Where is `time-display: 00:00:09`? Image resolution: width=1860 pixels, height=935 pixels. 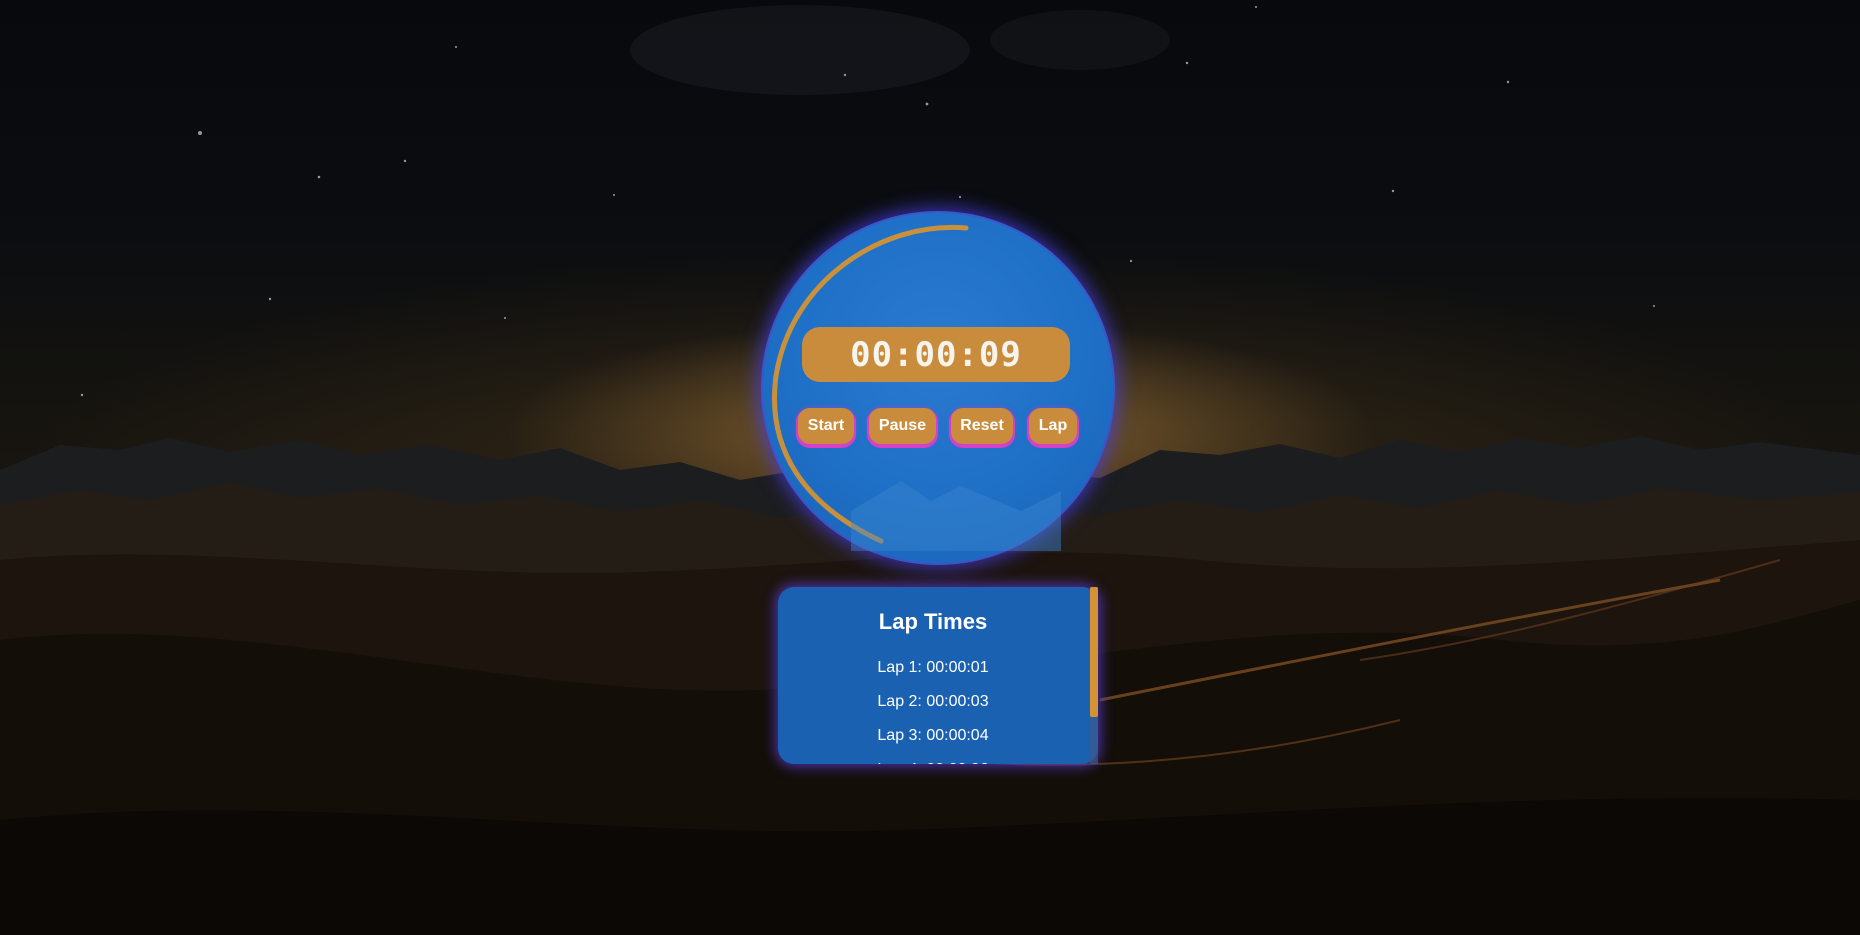 time-display: 00:00:09 is located at coordinates (936, 354).